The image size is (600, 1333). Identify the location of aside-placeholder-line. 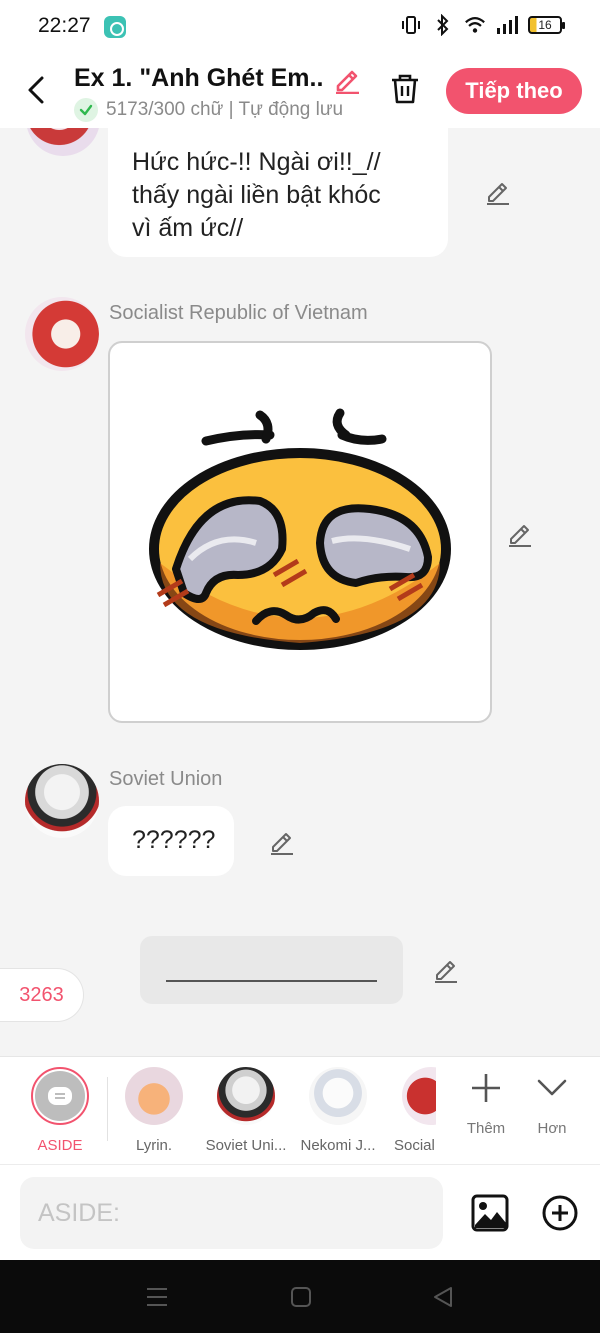
(271, 981).